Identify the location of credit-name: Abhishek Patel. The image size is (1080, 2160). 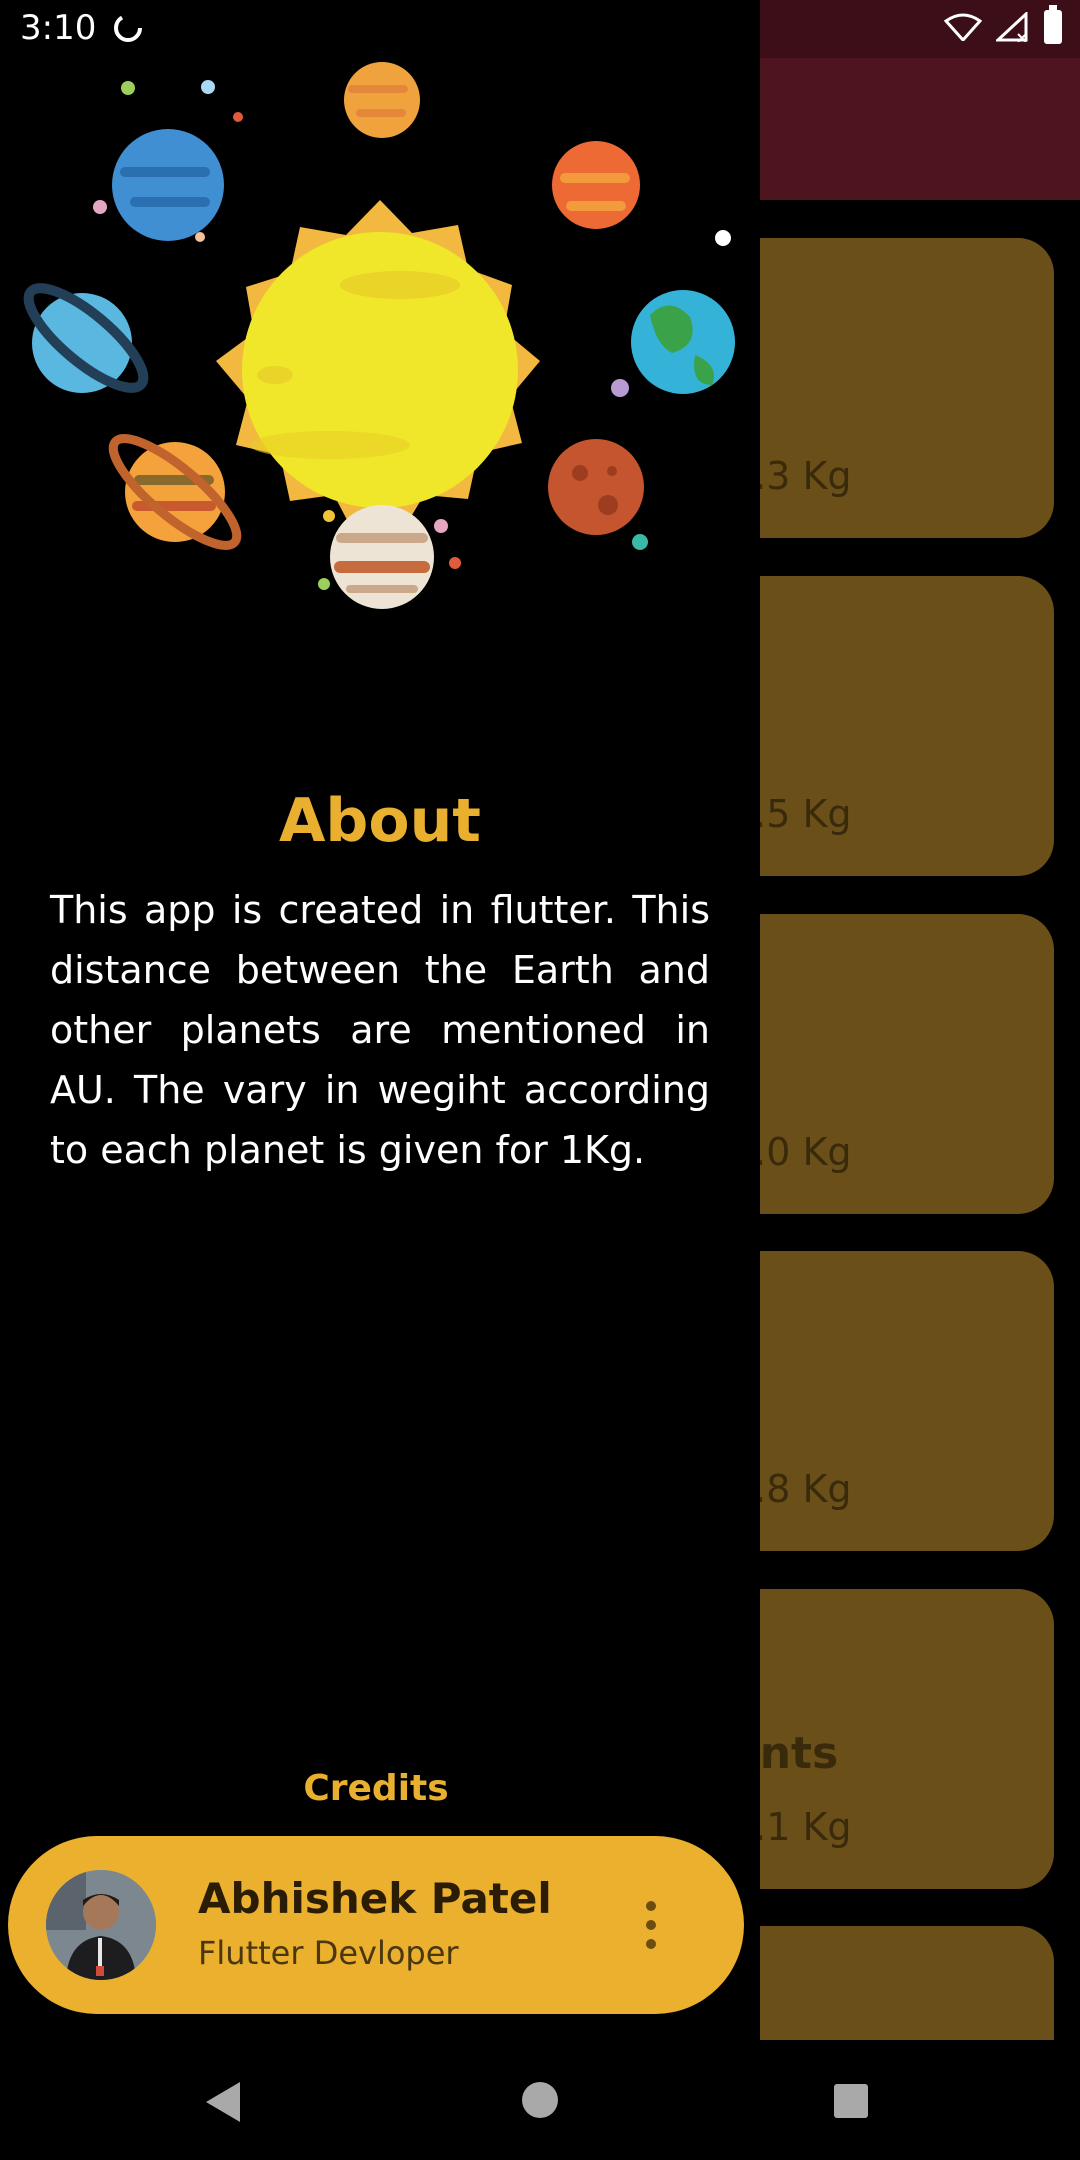
(375, 1898).